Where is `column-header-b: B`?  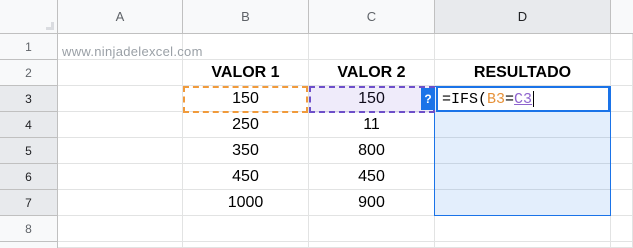
column-header-b: B is located at coordinates (246, 17).